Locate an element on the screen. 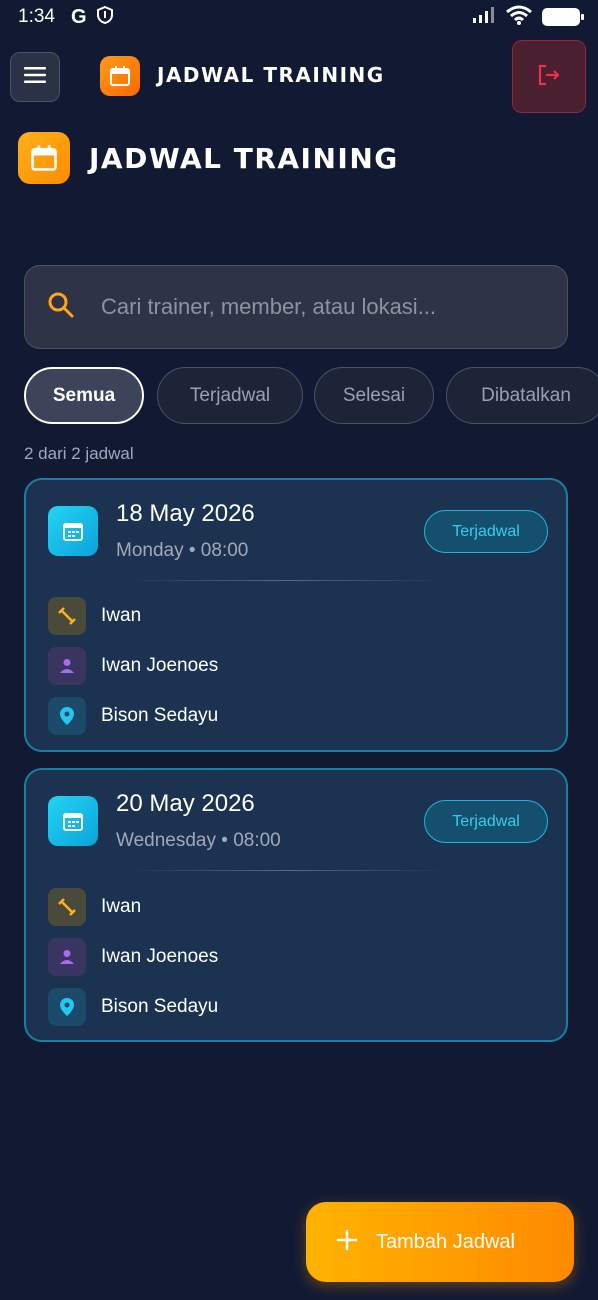 This screenshot has height=1300, width=598. add-schedule-label: Tambah Jadwal is located at coordinates (445, 1241).